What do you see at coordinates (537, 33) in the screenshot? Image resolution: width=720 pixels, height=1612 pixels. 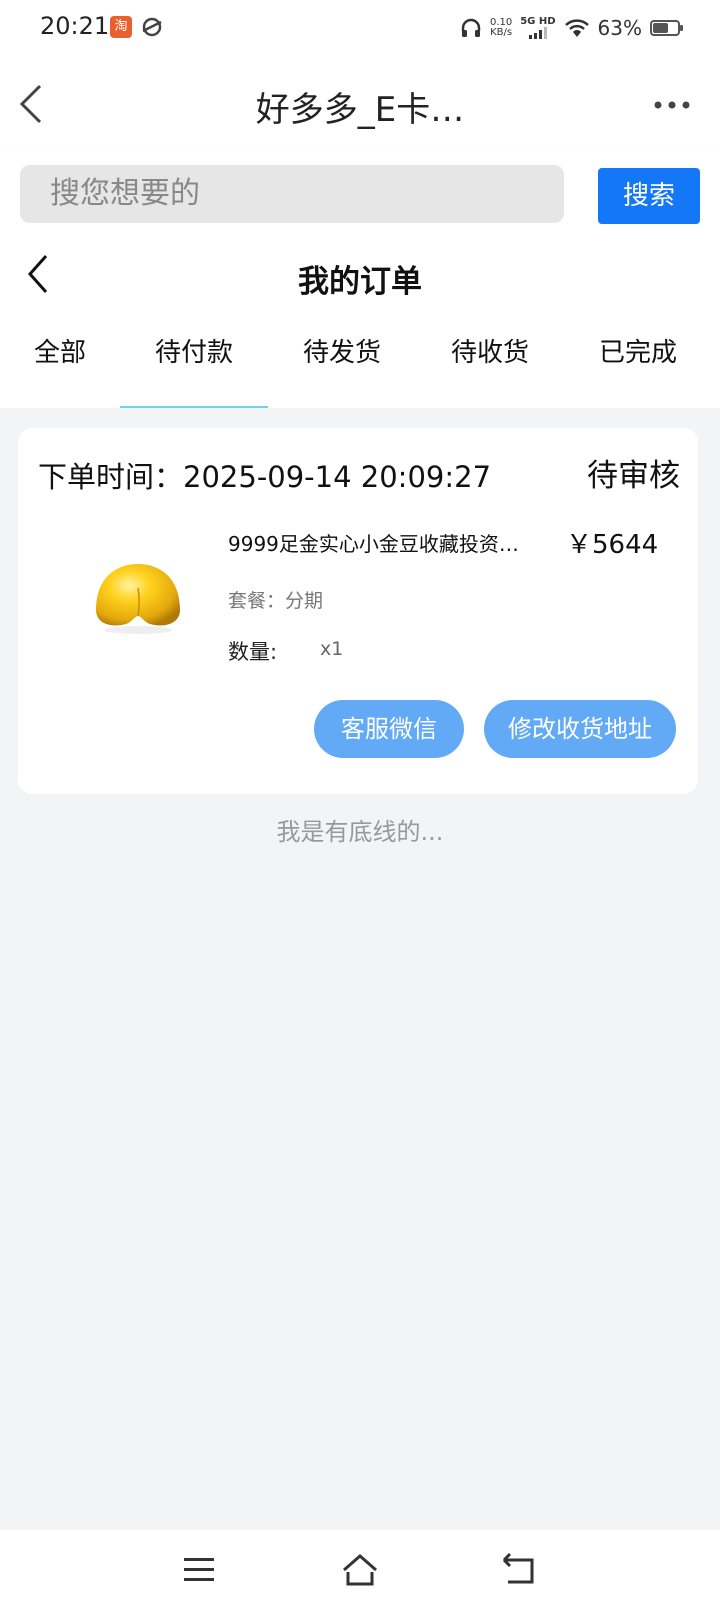 I see `signal-icon` at bounding box center [537, 33].